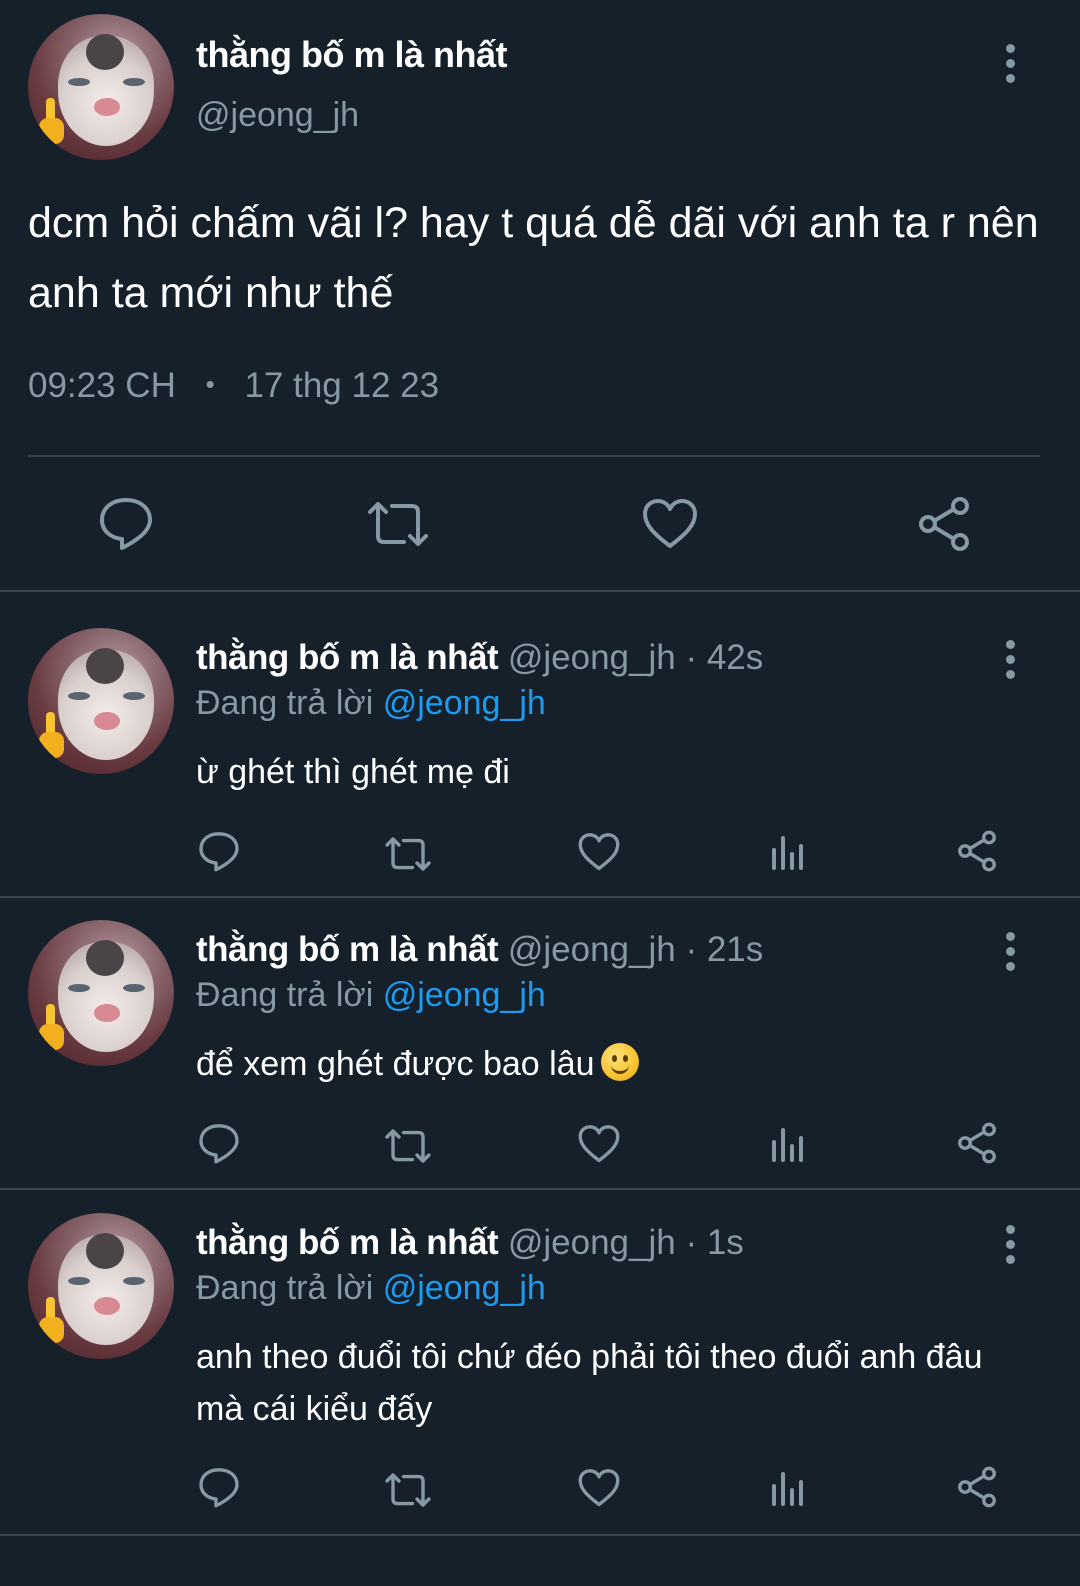  What do you see at coordinates (233, 386) in the screenshot?
I see `tweet-timestamp: 09:23 CH • 17 thg 12 23` at bounding box center [233, 386].